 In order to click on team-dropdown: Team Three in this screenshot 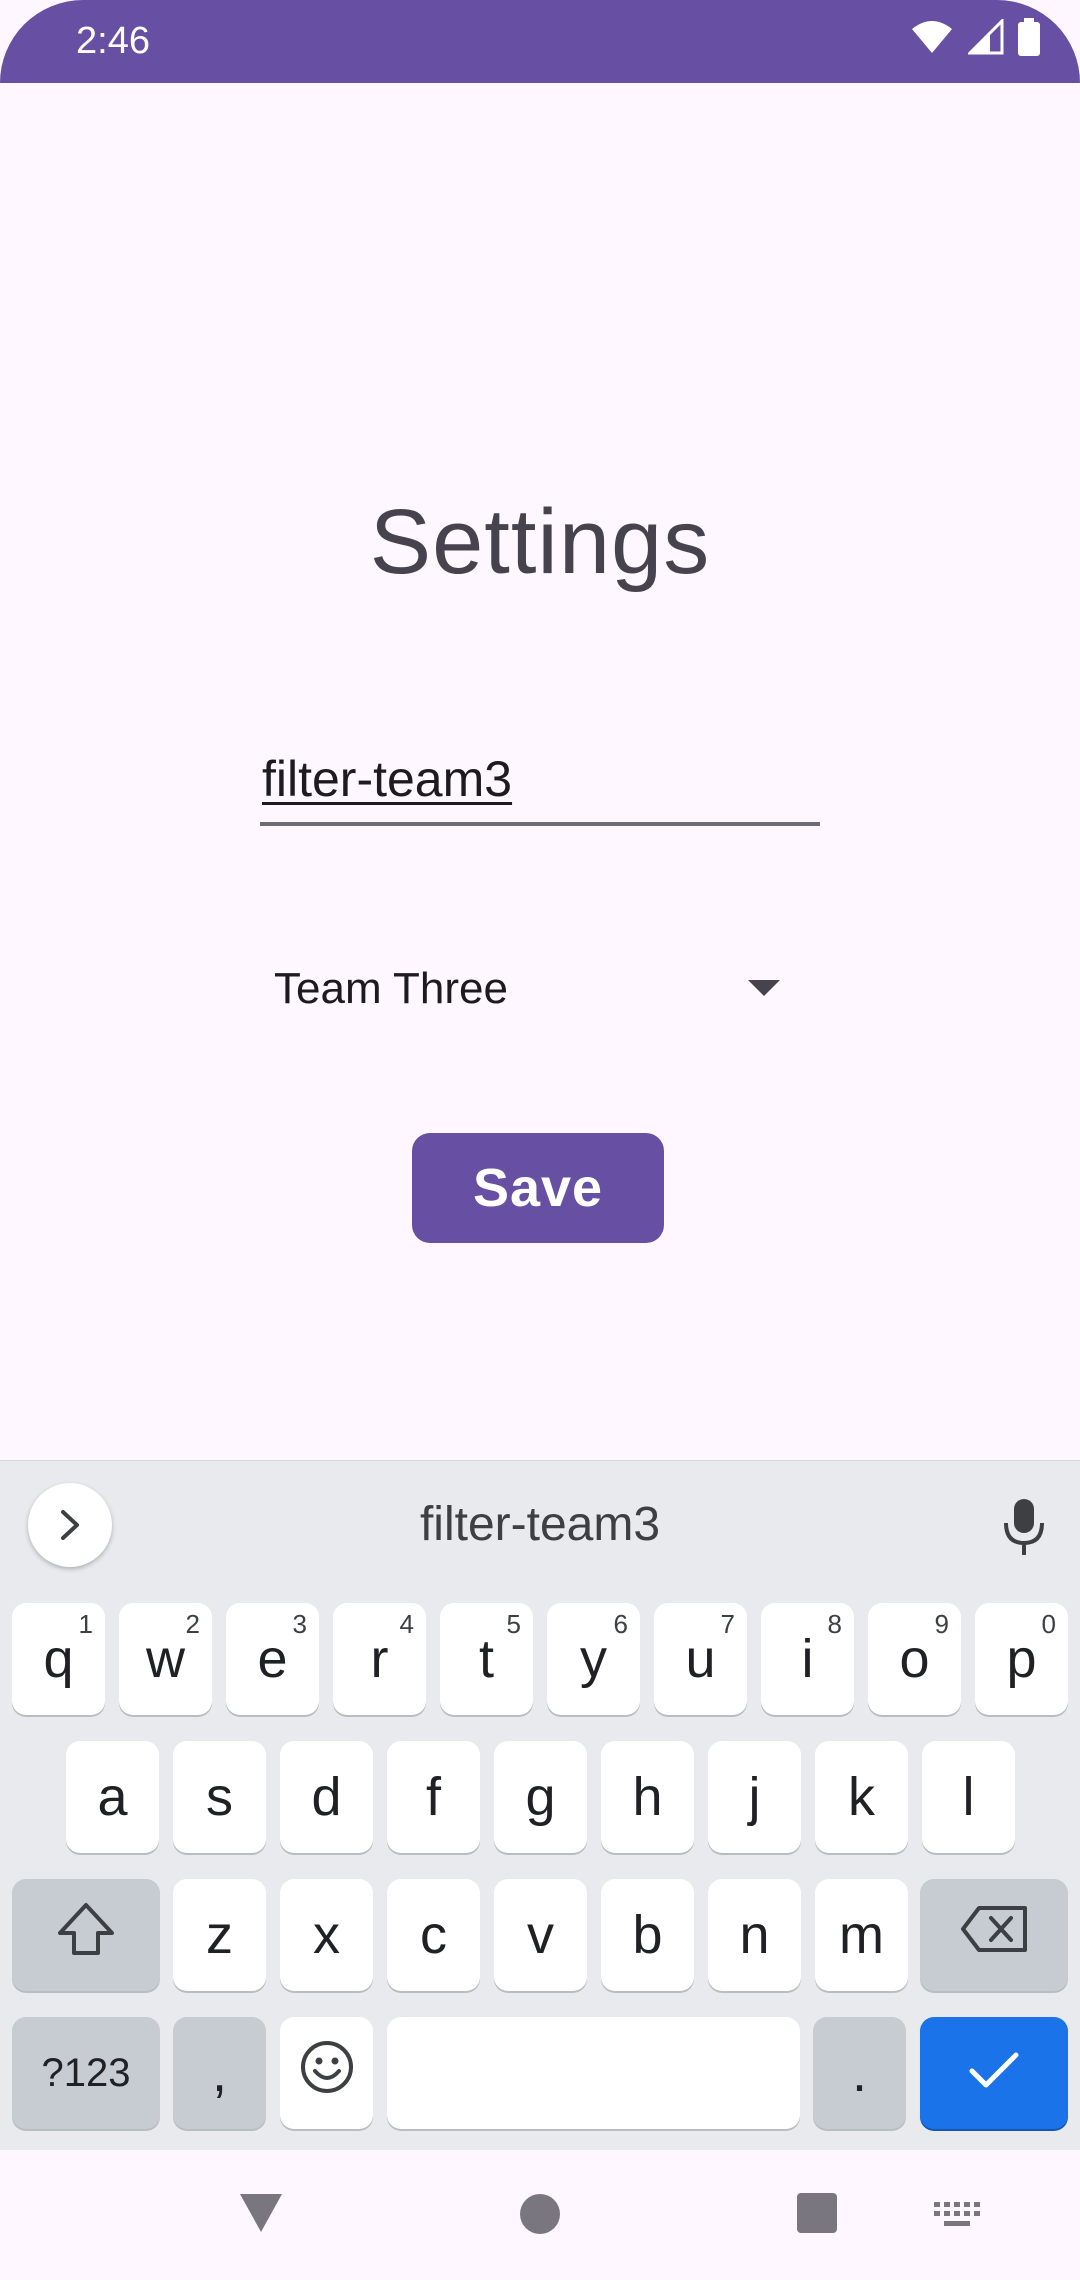, I will do `click(530, 990)`.